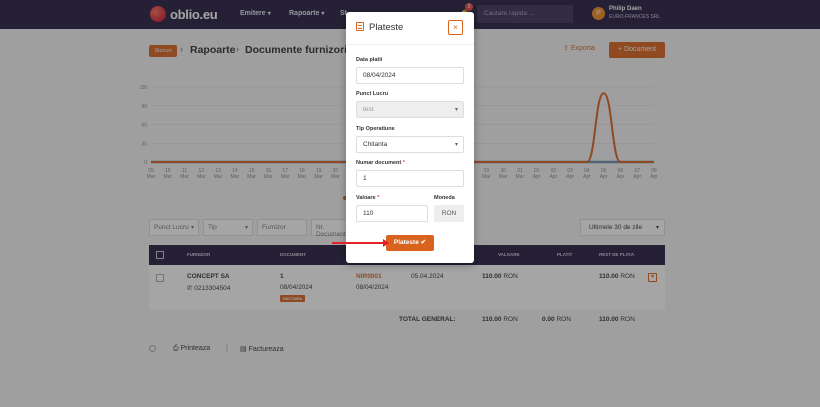 The width and height of the screenshot is (820, 407). What do you see at coordinates (375, 144) in the screenshot?
I see `optype-value: Chitanta` at bounding box center [375, 144].